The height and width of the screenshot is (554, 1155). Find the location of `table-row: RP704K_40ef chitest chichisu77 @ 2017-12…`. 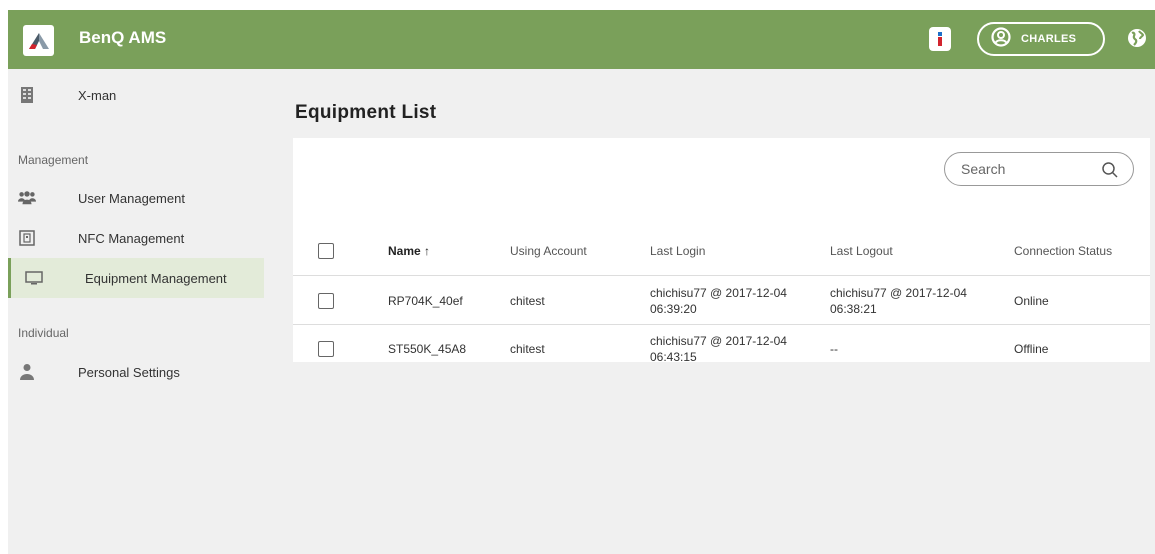

table-row: RP704K_40ef chitest chichisu77 @ 2017-12… is located at coordinates (721, 301).